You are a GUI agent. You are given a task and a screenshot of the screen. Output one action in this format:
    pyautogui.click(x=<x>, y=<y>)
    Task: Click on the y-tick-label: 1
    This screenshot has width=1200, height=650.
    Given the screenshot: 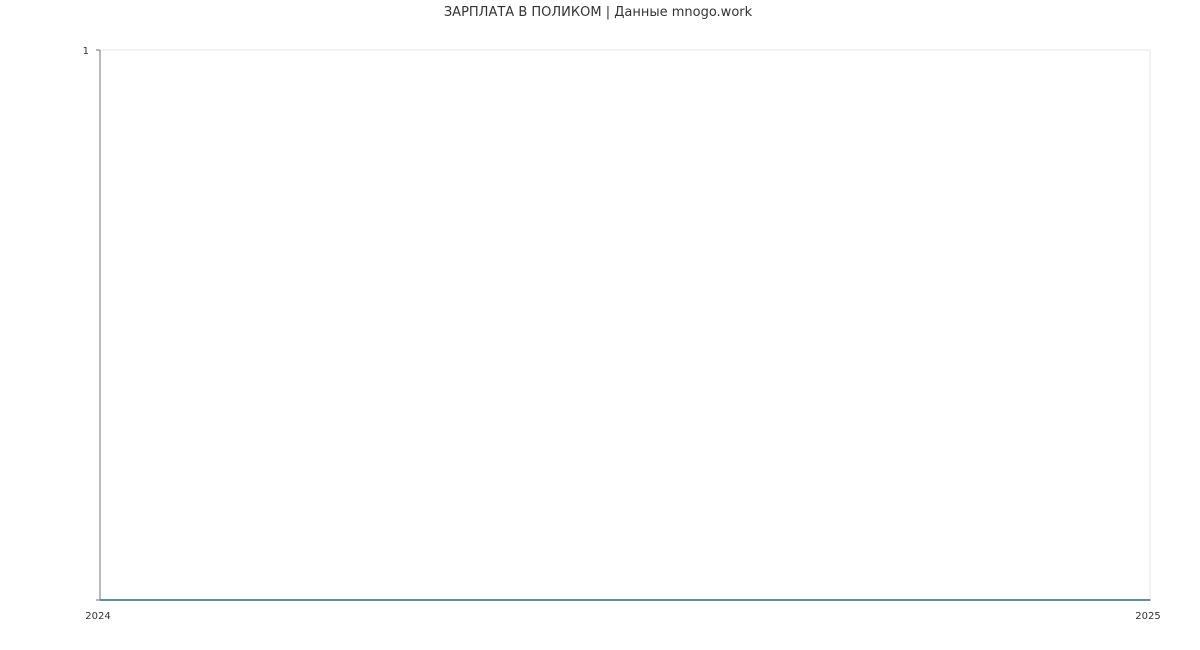 What is the action you would take?
    pyautogui.click(x=86, y=51)
    